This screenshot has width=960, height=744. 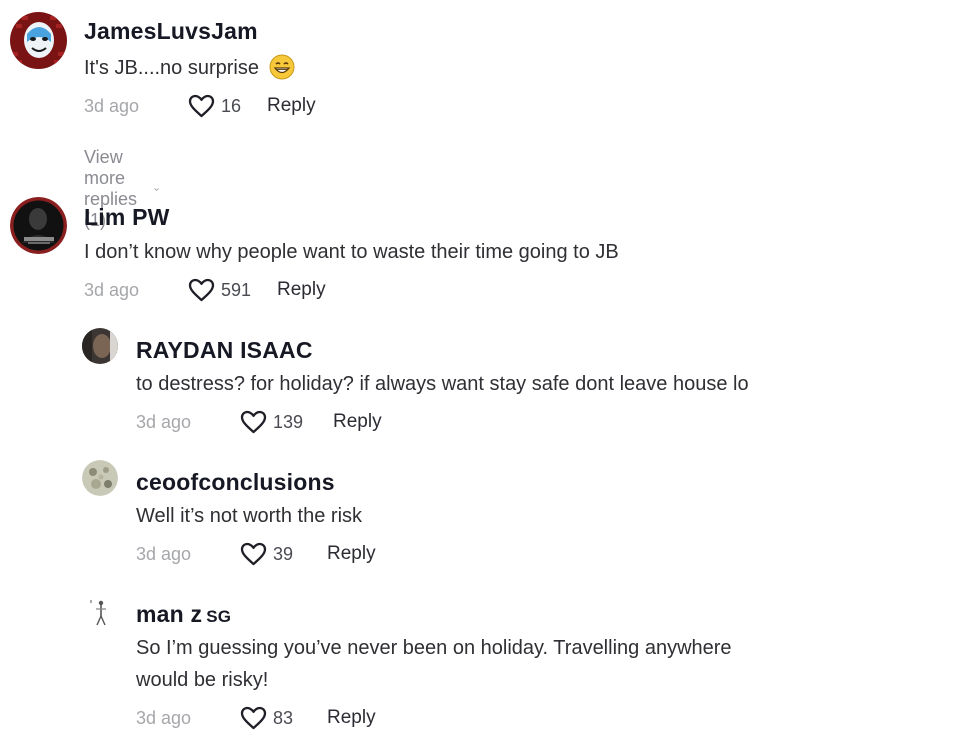 What do you see at coordinates (219, 616) in the screenshot?
I see `username-tag: SG` at bounding box center [219, 616].